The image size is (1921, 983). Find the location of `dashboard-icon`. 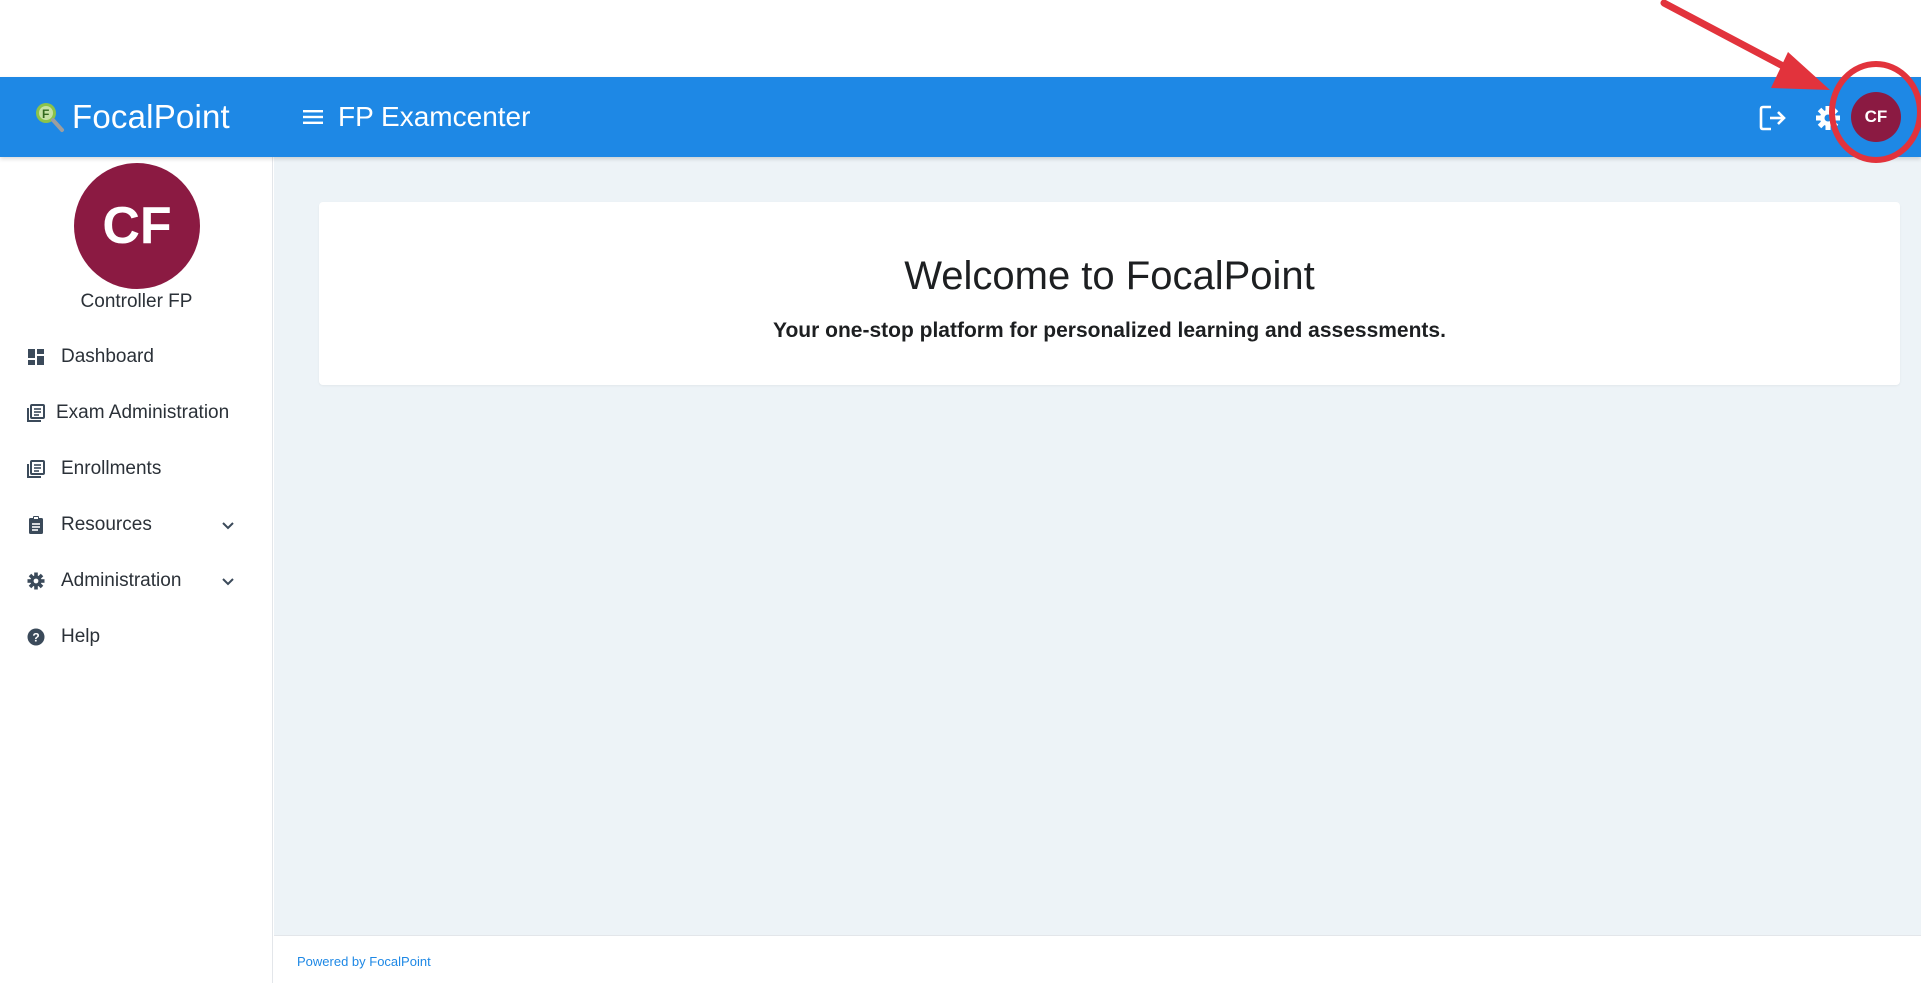

dashboard-icon is located at coordinates (36, 357).